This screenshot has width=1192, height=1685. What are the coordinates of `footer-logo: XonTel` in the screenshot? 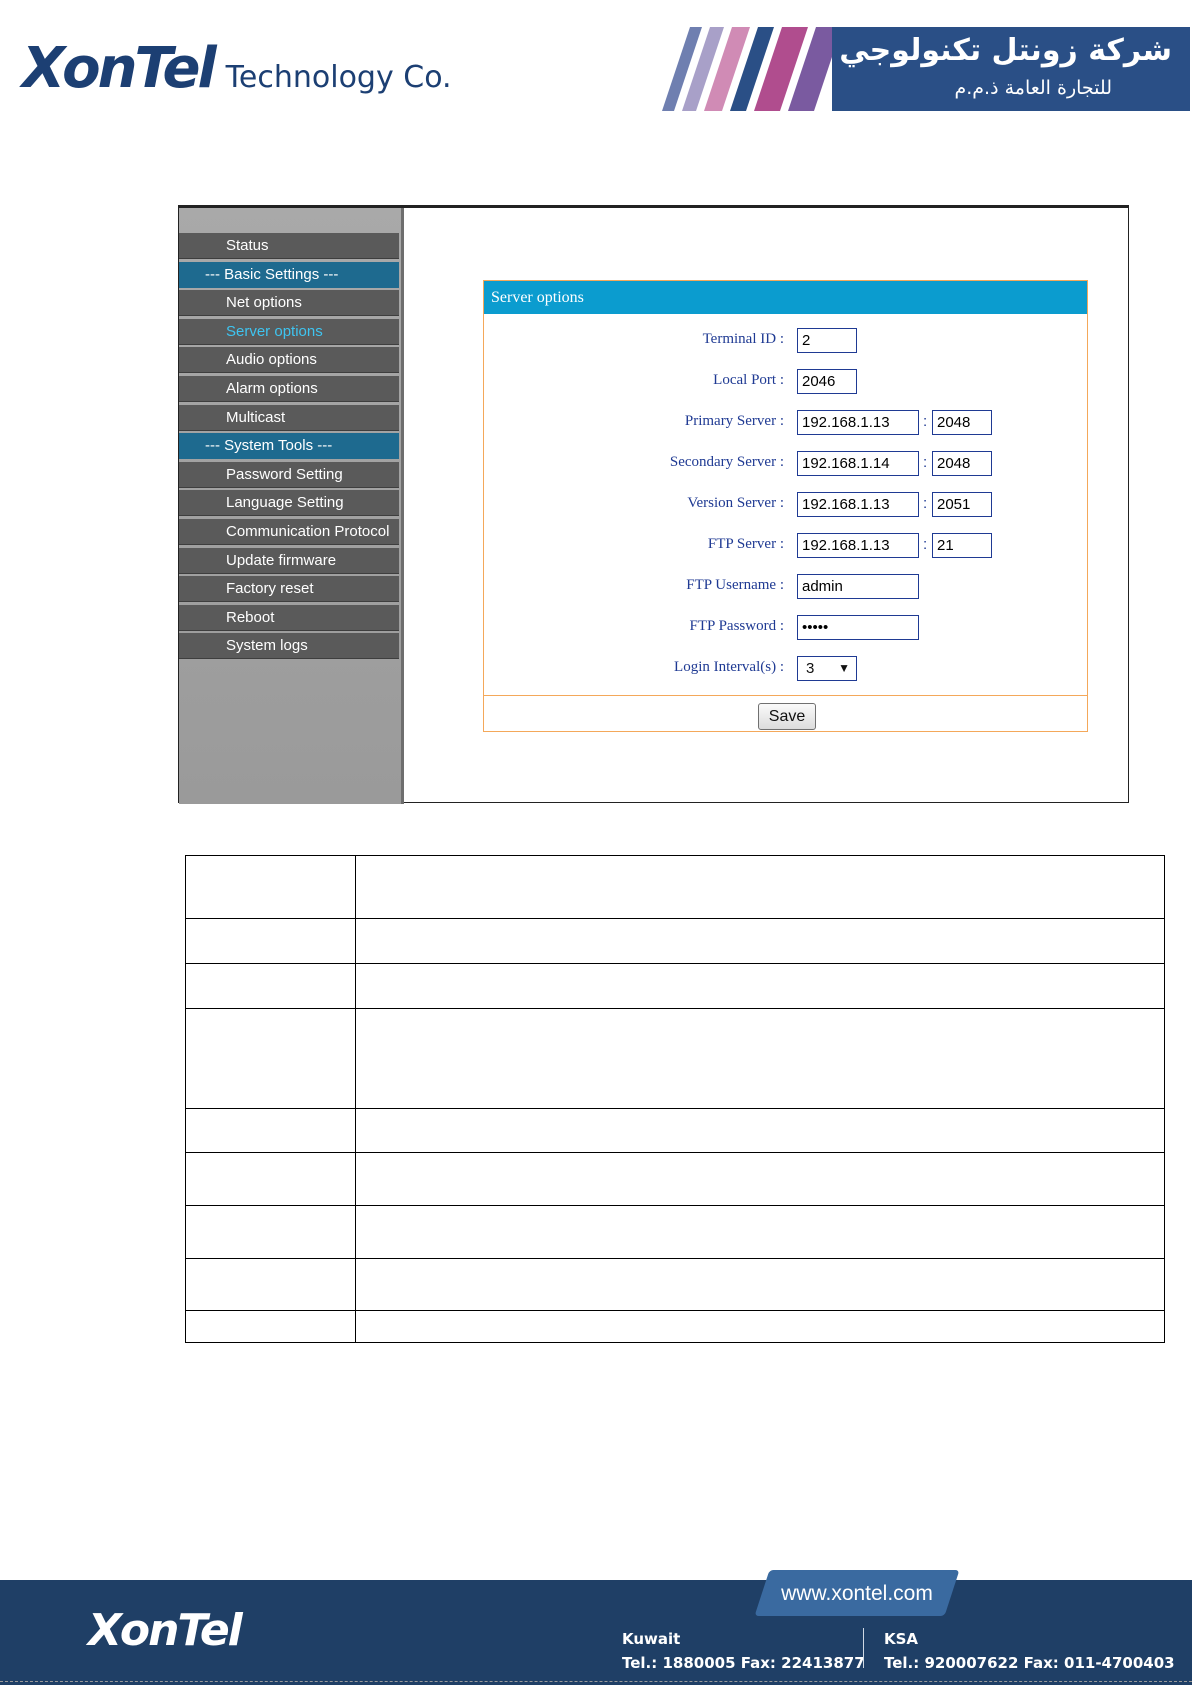 It's located at (165, 1630).